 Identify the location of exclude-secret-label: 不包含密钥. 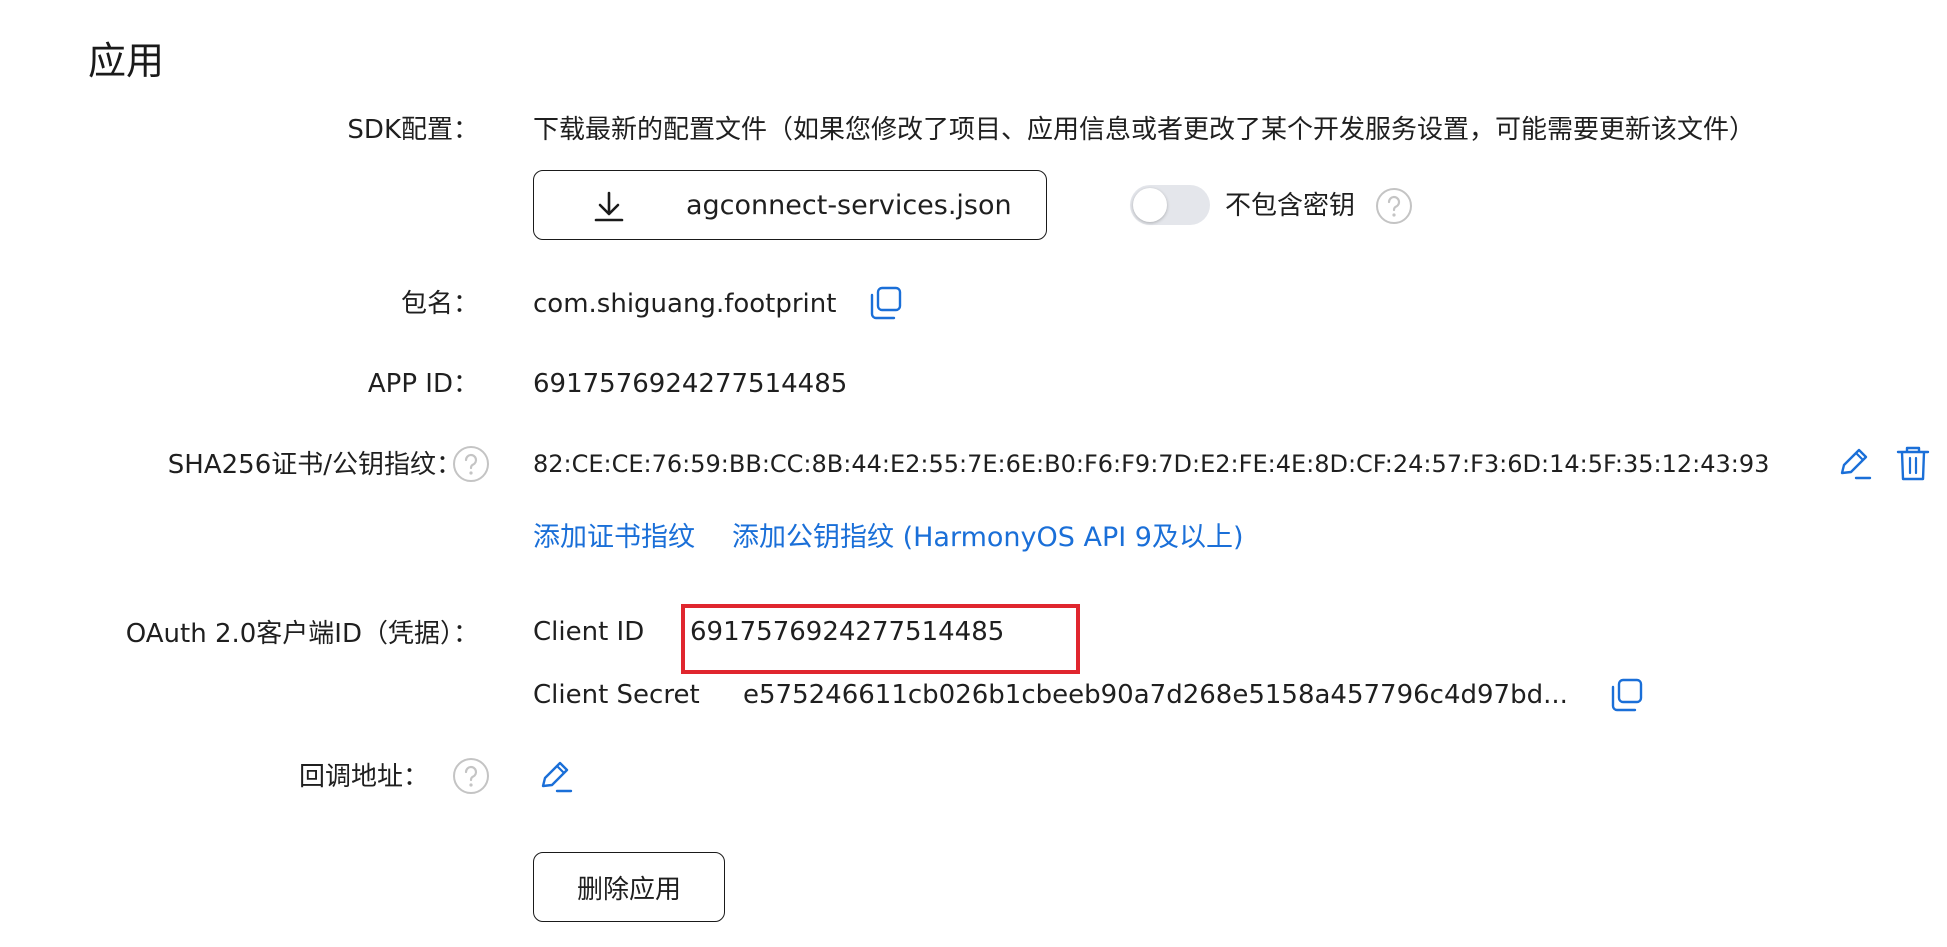
(1290, 206).